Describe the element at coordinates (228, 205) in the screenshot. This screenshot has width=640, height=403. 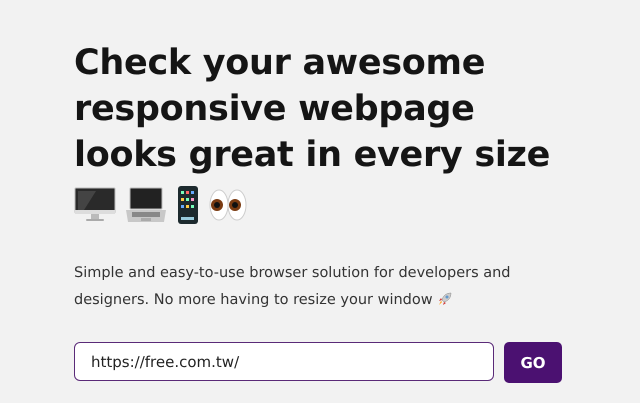
I see `eyes-icon` at that location.